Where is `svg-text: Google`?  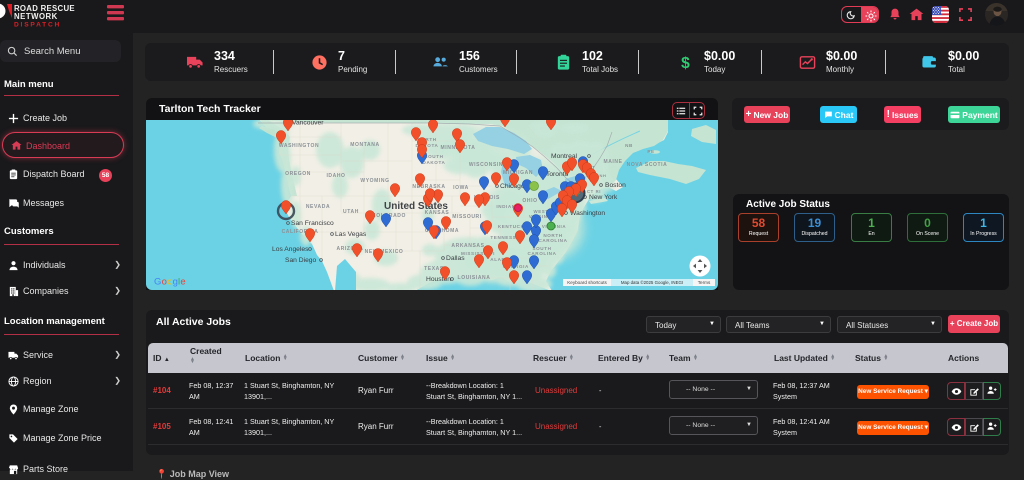 svg-text: Google is located at coordinates (170, 282).